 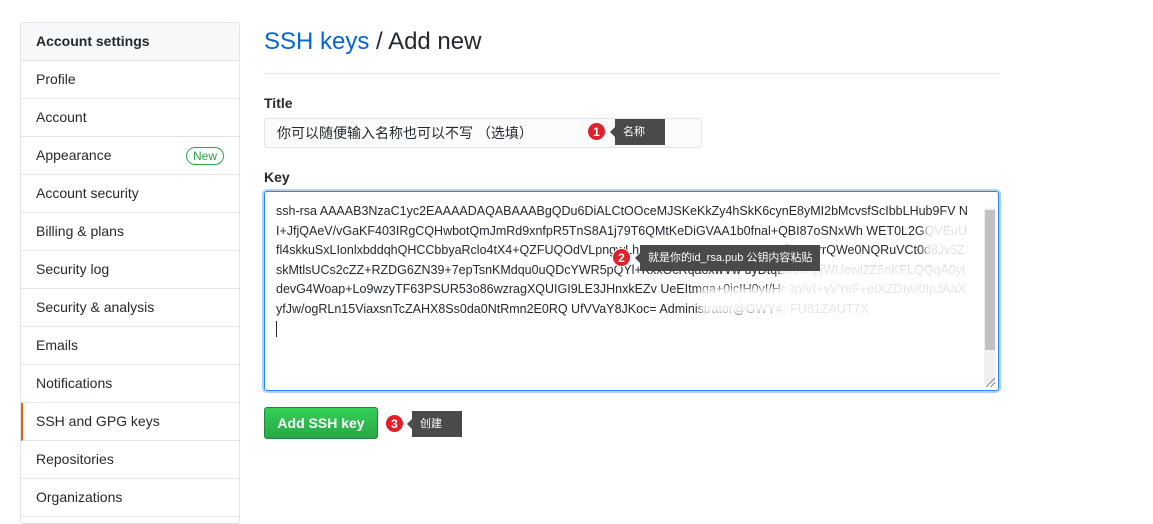 What do you see at coordinates (130, 232) in the screenshot?
I see `sidebar-item-billing: Billing & plans` at bounding box center [130, 232].